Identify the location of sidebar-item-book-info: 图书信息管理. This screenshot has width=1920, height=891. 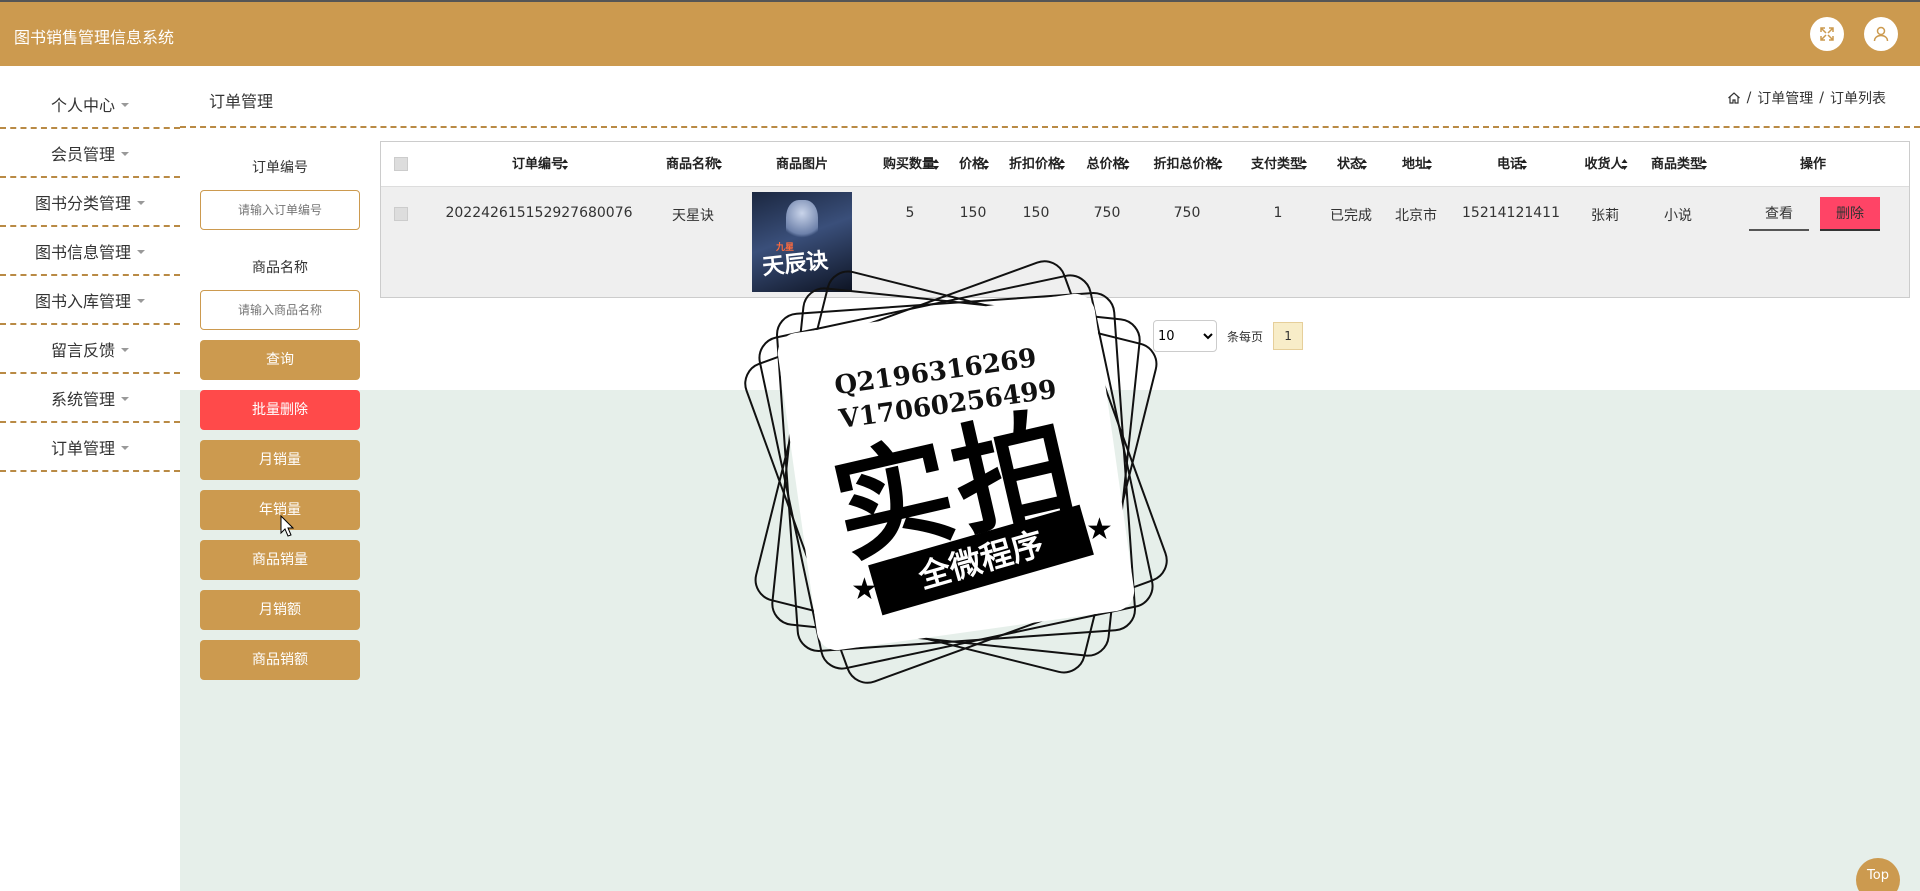
(90, 251).